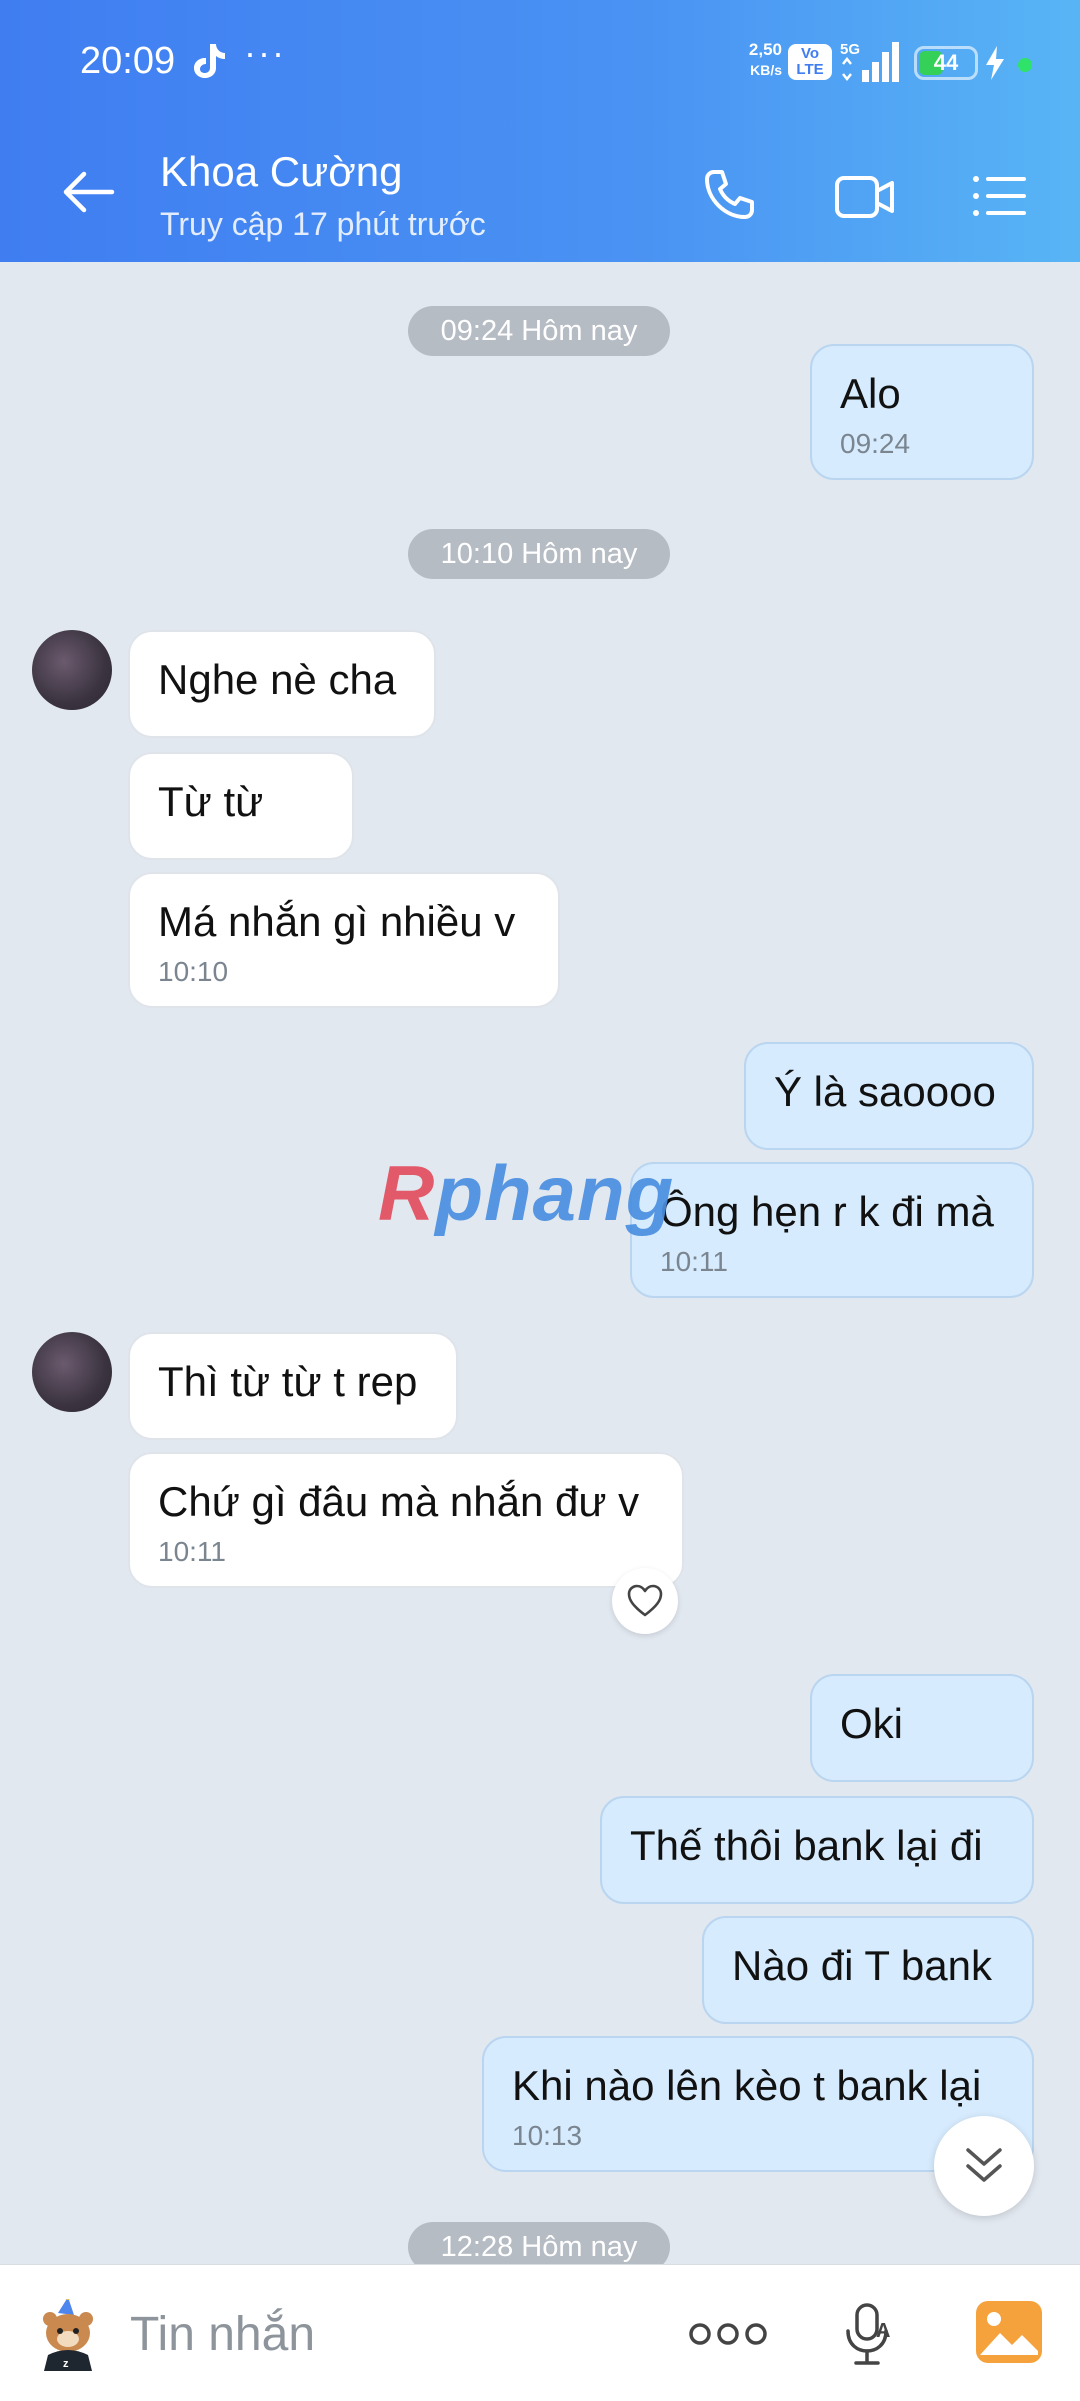 The width and height of the screenshot is (1080, 2401). What do you see at coordinates (875, 443) in the screenshot?
I see `message-time: 09:24` at bounding box center [875, 443].